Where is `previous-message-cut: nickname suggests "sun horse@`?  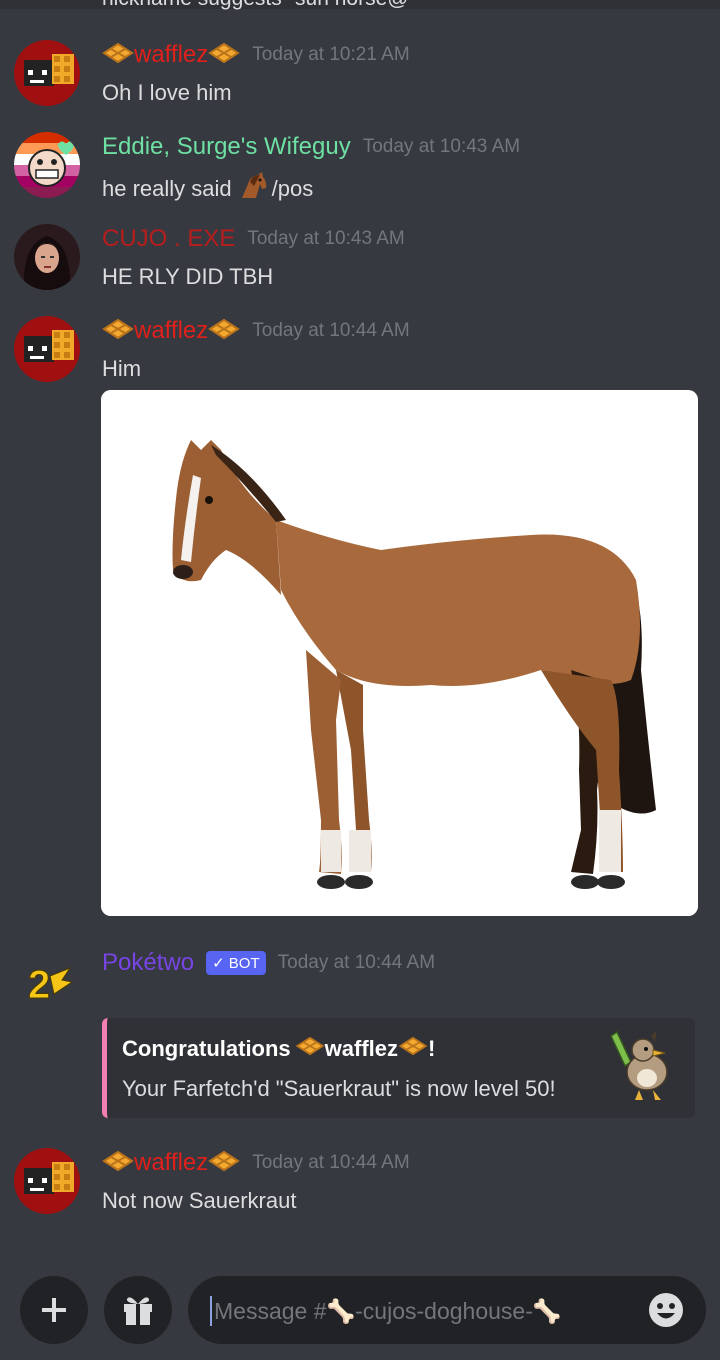 previous-message-cut: nickname suggests "sun horse@ is located at coordinates (360, 7).